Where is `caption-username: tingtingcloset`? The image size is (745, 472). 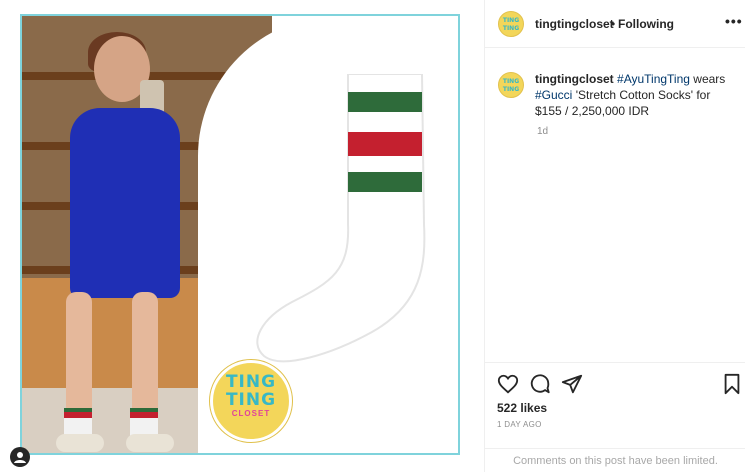
caption-username: tingtingcloset is located at coordinates (574, 79).